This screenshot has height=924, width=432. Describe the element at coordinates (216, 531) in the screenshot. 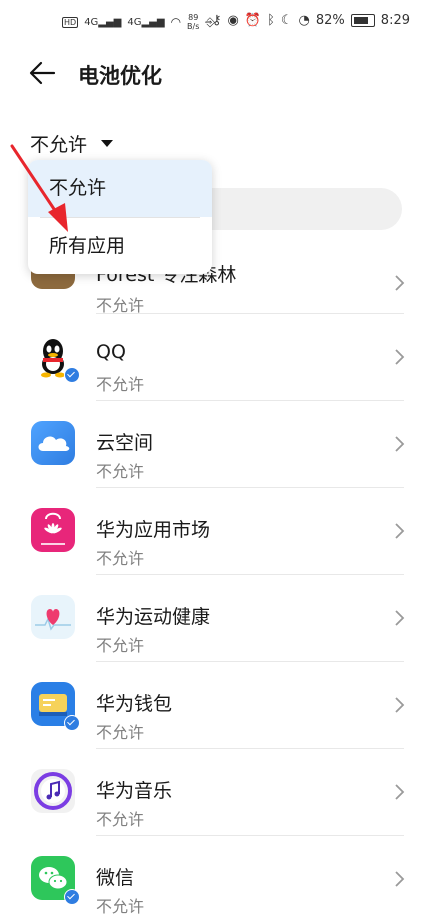

I see `list-item-appgallery: 华为应用市场 不允许` at that location.